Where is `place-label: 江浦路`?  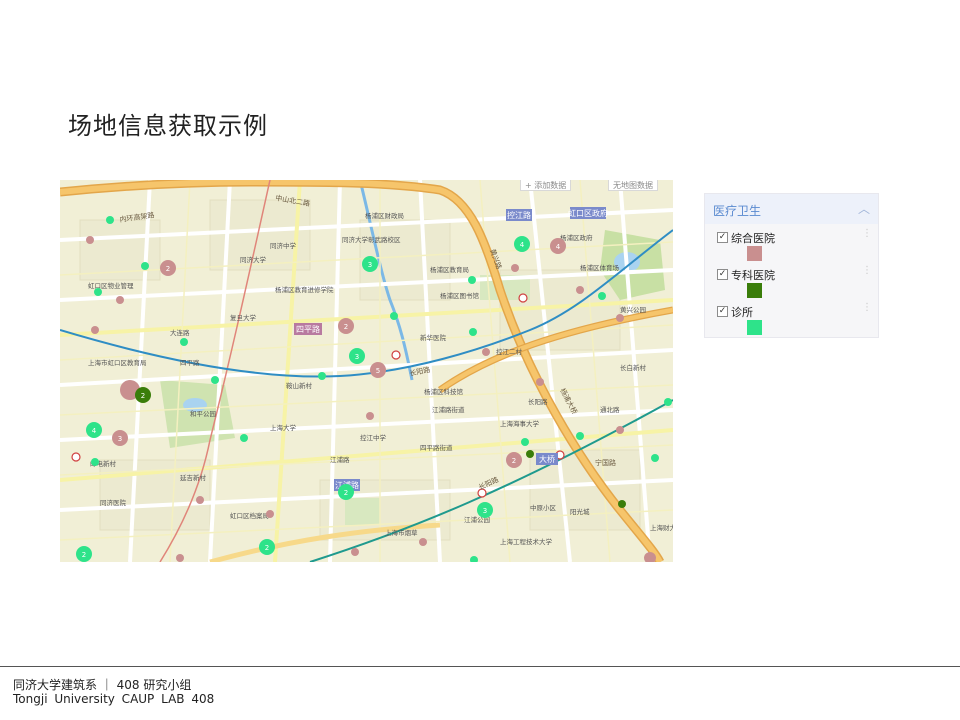 place-label: 江浦路 is located at coordinates (340, 459).